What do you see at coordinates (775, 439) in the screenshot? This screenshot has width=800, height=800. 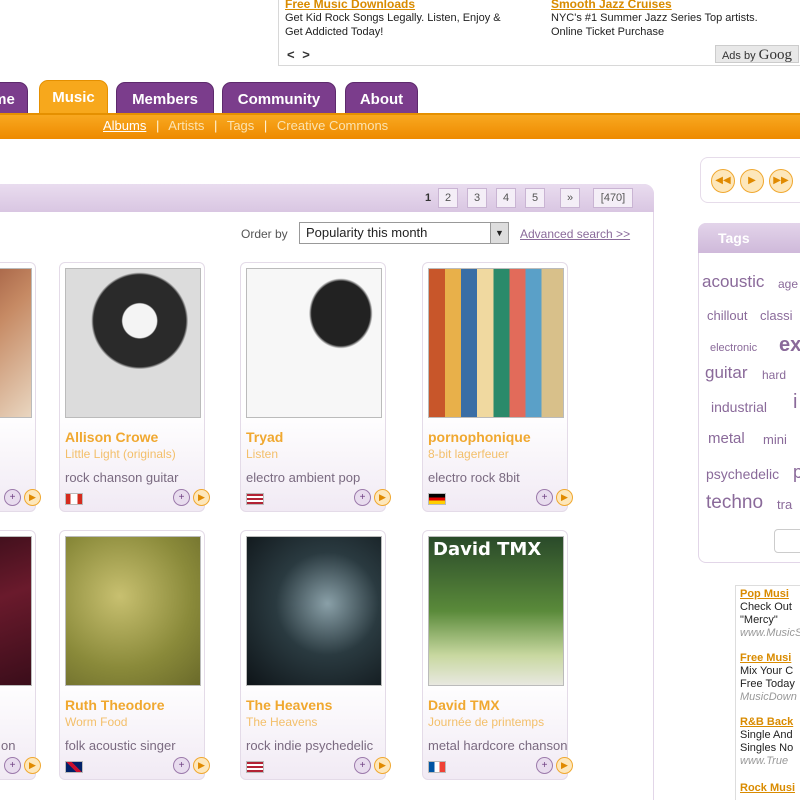 I see `tag-minimal: mini` at bounding box center [775, 439].